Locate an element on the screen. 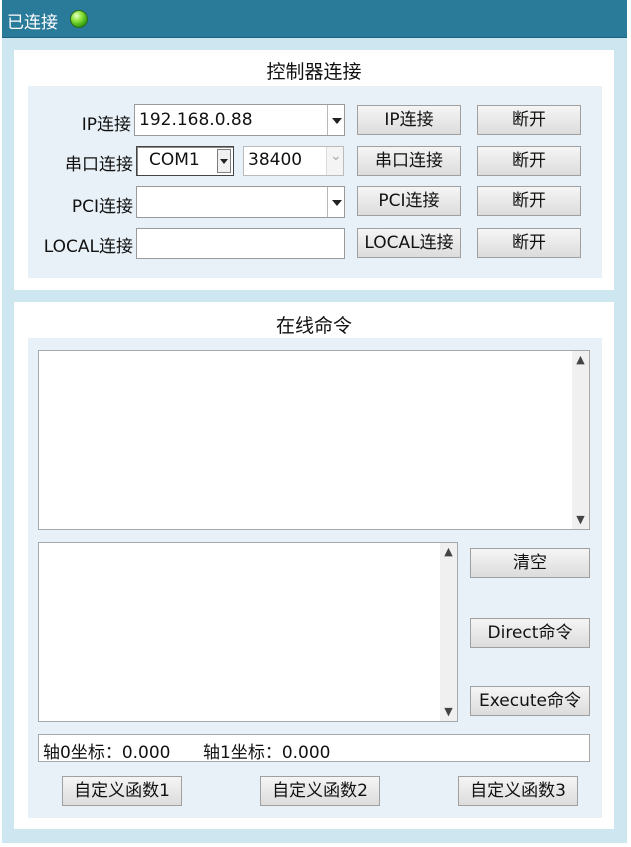  pci-connect-button: PCI连接 is located at coordinates (409, 201).